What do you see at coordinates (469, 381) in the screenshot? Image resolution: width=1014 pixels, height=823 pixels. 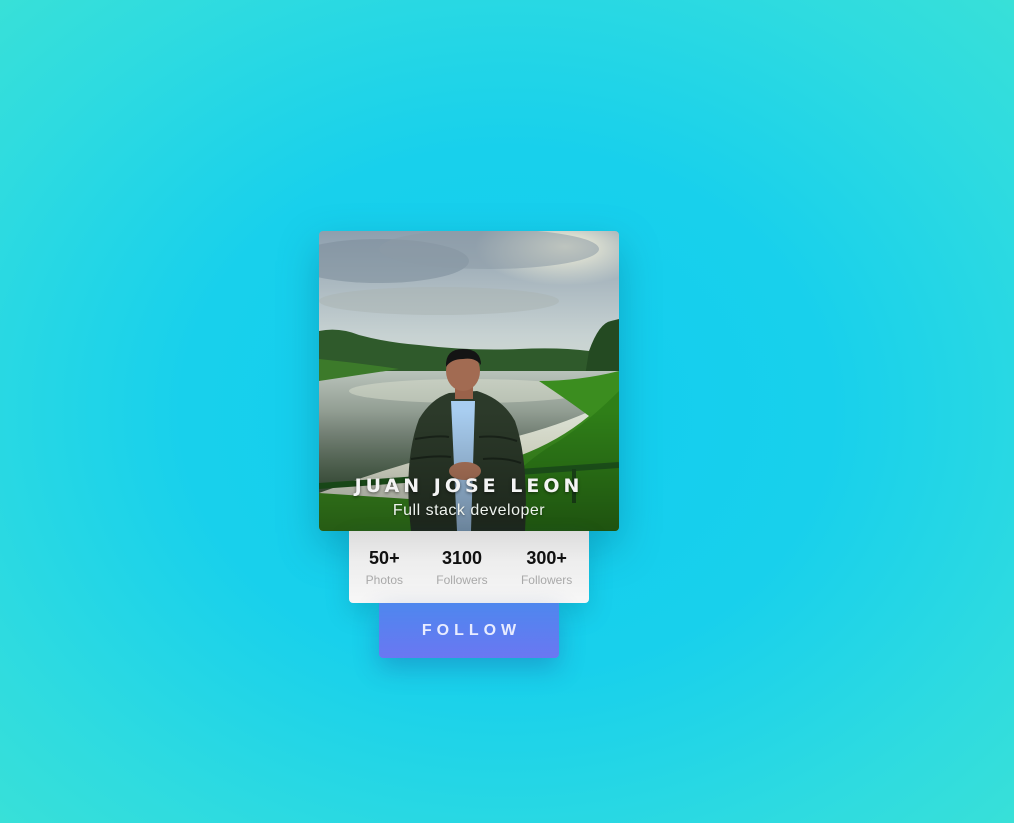 I see `profile-card: JUAN JOSE LEON Full stack developer` at bounding box center [469, 381].